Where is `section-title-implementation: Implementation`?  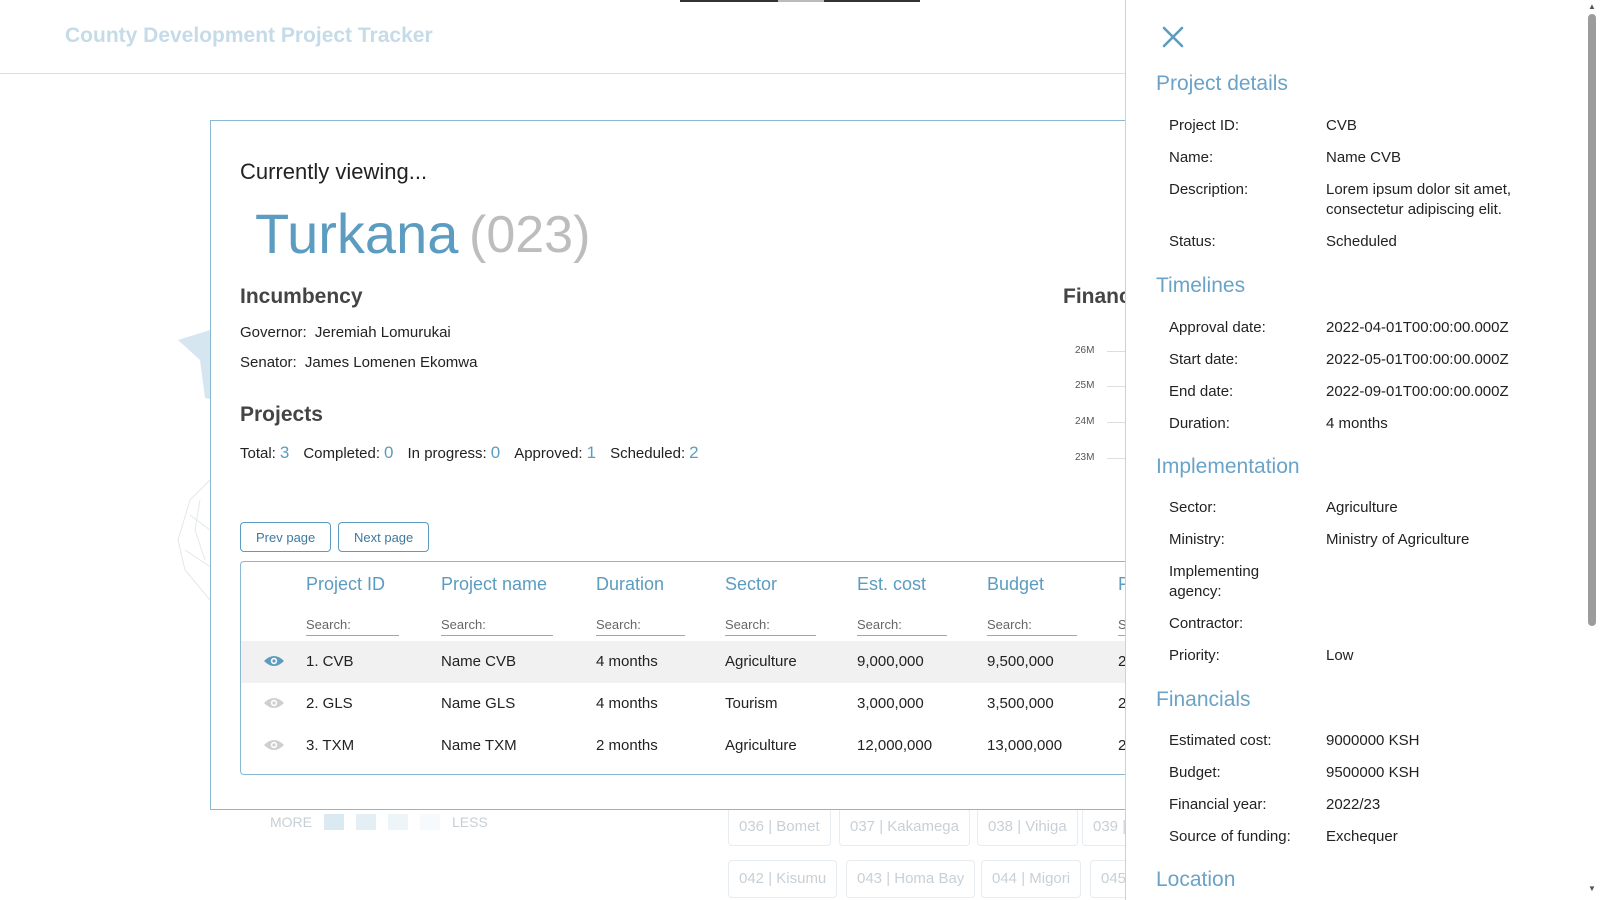 section-title-implementation: Implementation is located at coordinates (1228, 466).